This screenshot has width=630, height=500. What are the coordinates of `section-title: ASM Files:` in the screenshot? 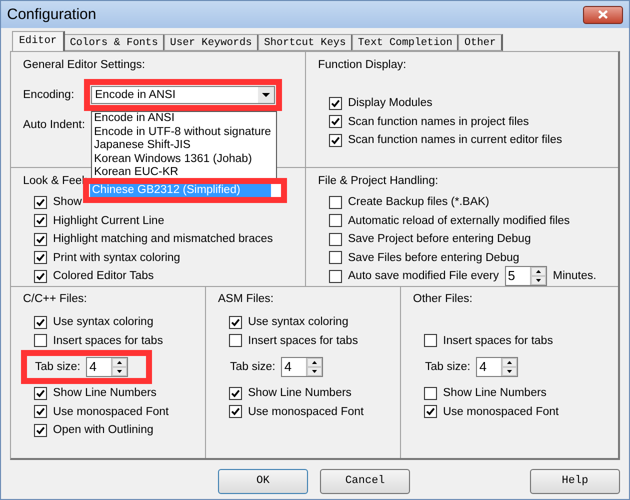 It's located at (246, 300).